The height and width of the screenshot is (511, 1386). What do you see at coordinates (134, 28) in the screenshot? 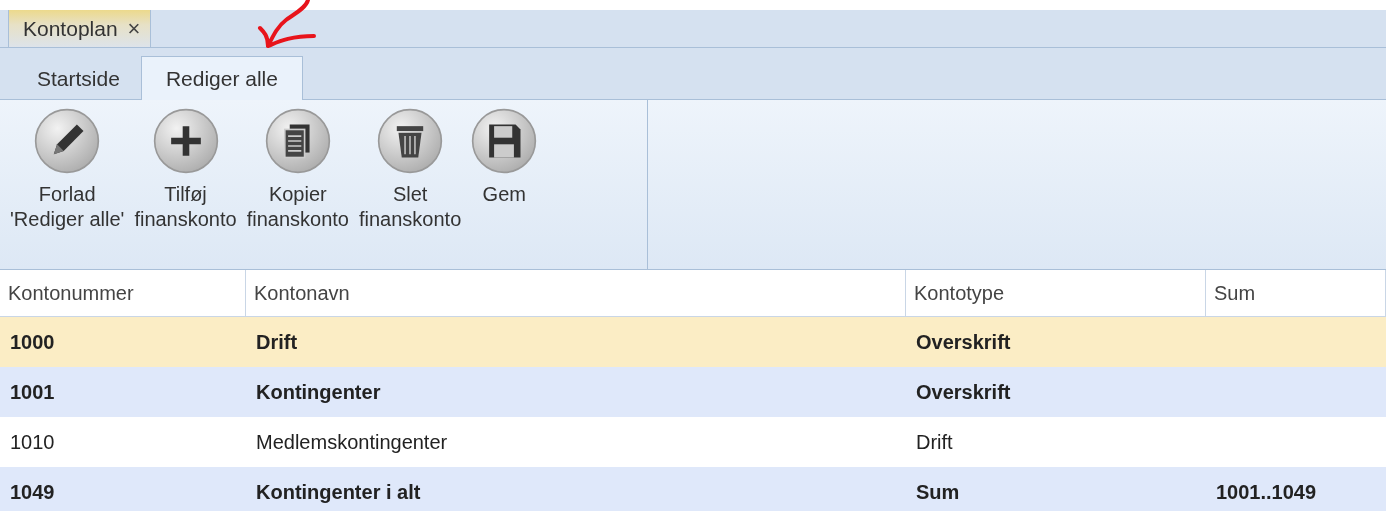
I see `close-icon: ×` at bounding box center [134, 28].